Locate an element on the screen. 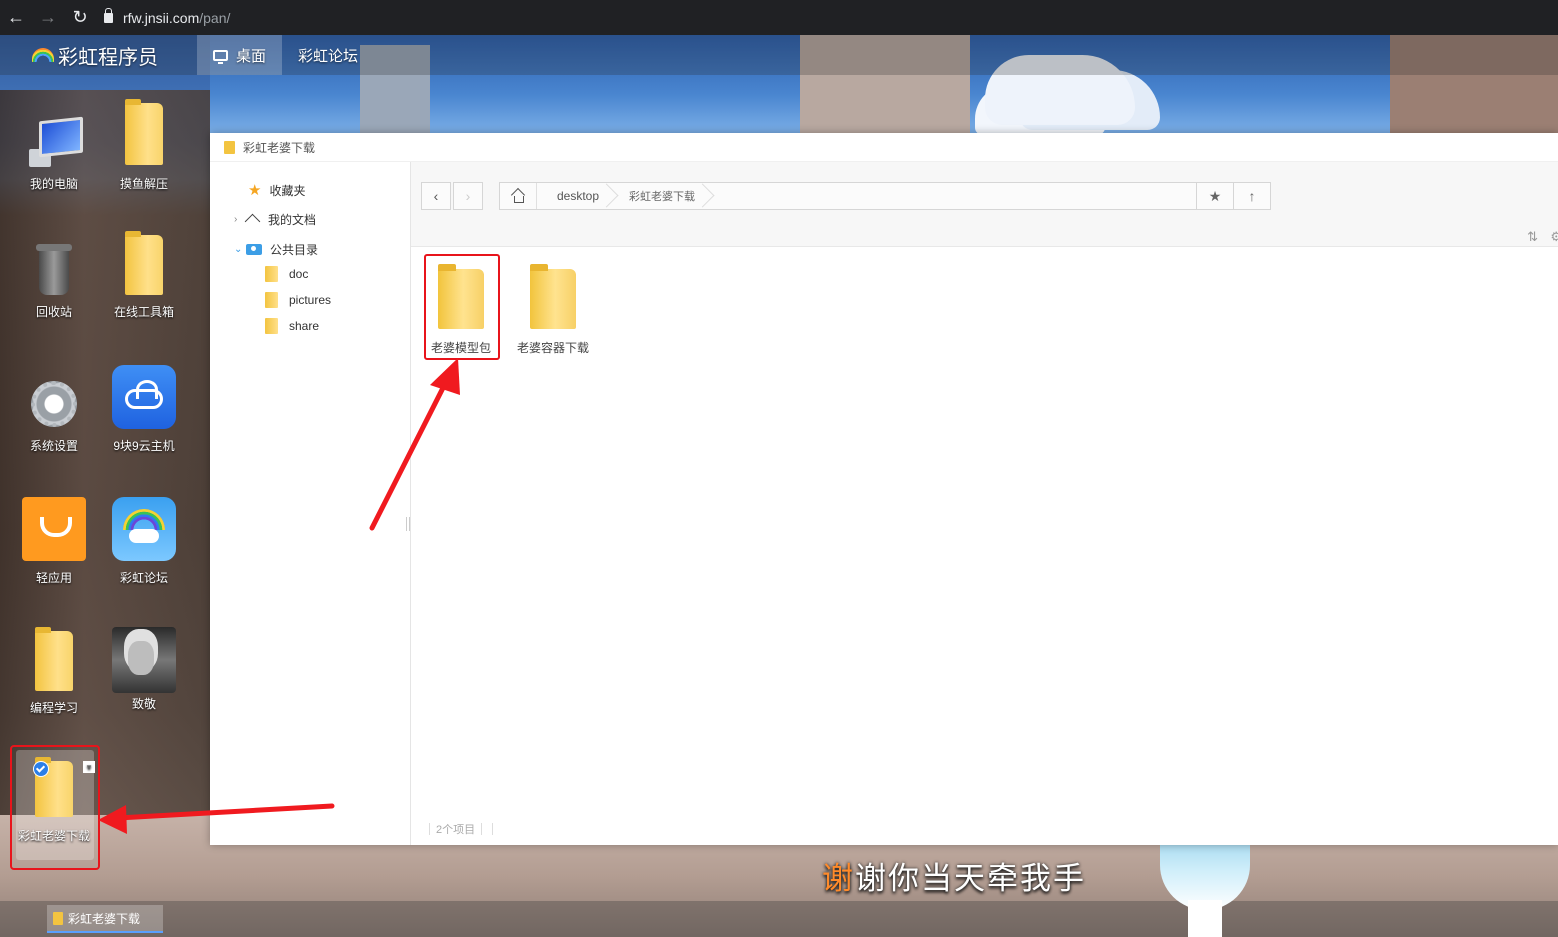  menu-item-desktop: 桌面 is located at coordinates (240, 55).